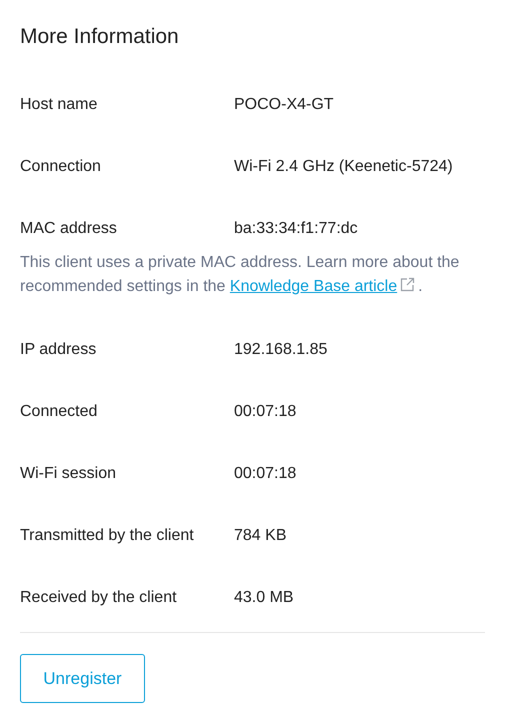  What do you see at coordinates (296, 229) in the screenshot?
I see `field-value: ba:33:34:f1:77:dc` at bounding box center [296, 229].